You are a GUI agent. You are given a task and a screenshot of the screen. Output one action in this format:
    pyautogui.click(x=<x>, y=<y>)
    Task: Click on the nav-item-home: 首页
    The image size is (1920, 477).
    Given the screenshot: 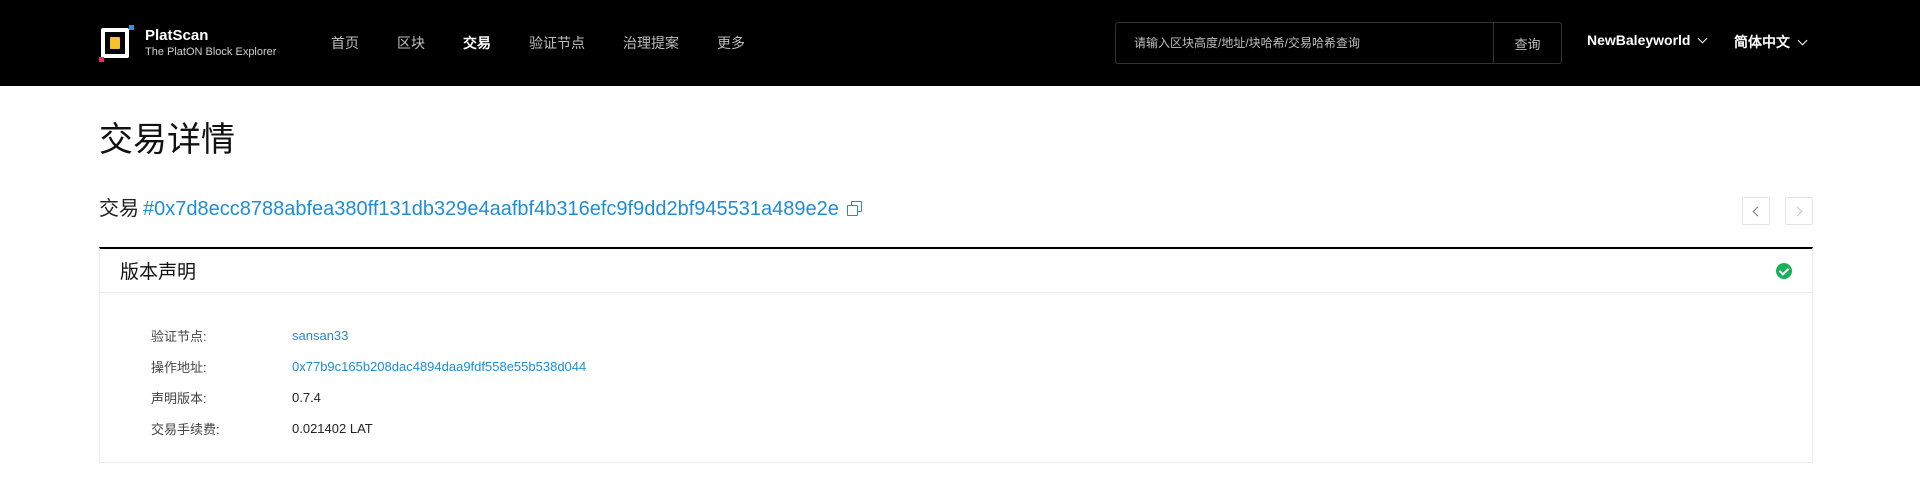 What is the action you would take?
    pyautogui.click(x=345, y=43)
    